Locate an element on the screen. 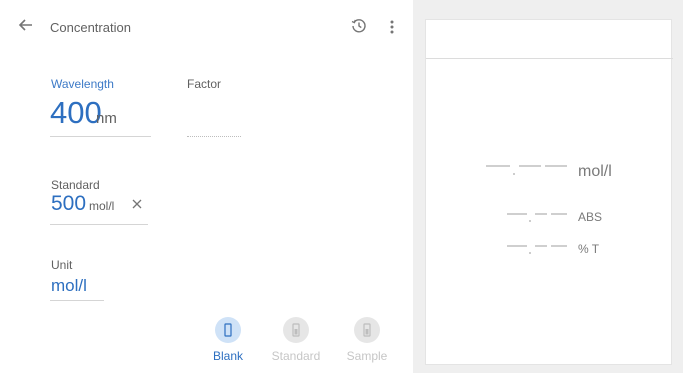 This screenshot has height=373, width=683. blank-label: Blank is located at coordinates (228, 356).